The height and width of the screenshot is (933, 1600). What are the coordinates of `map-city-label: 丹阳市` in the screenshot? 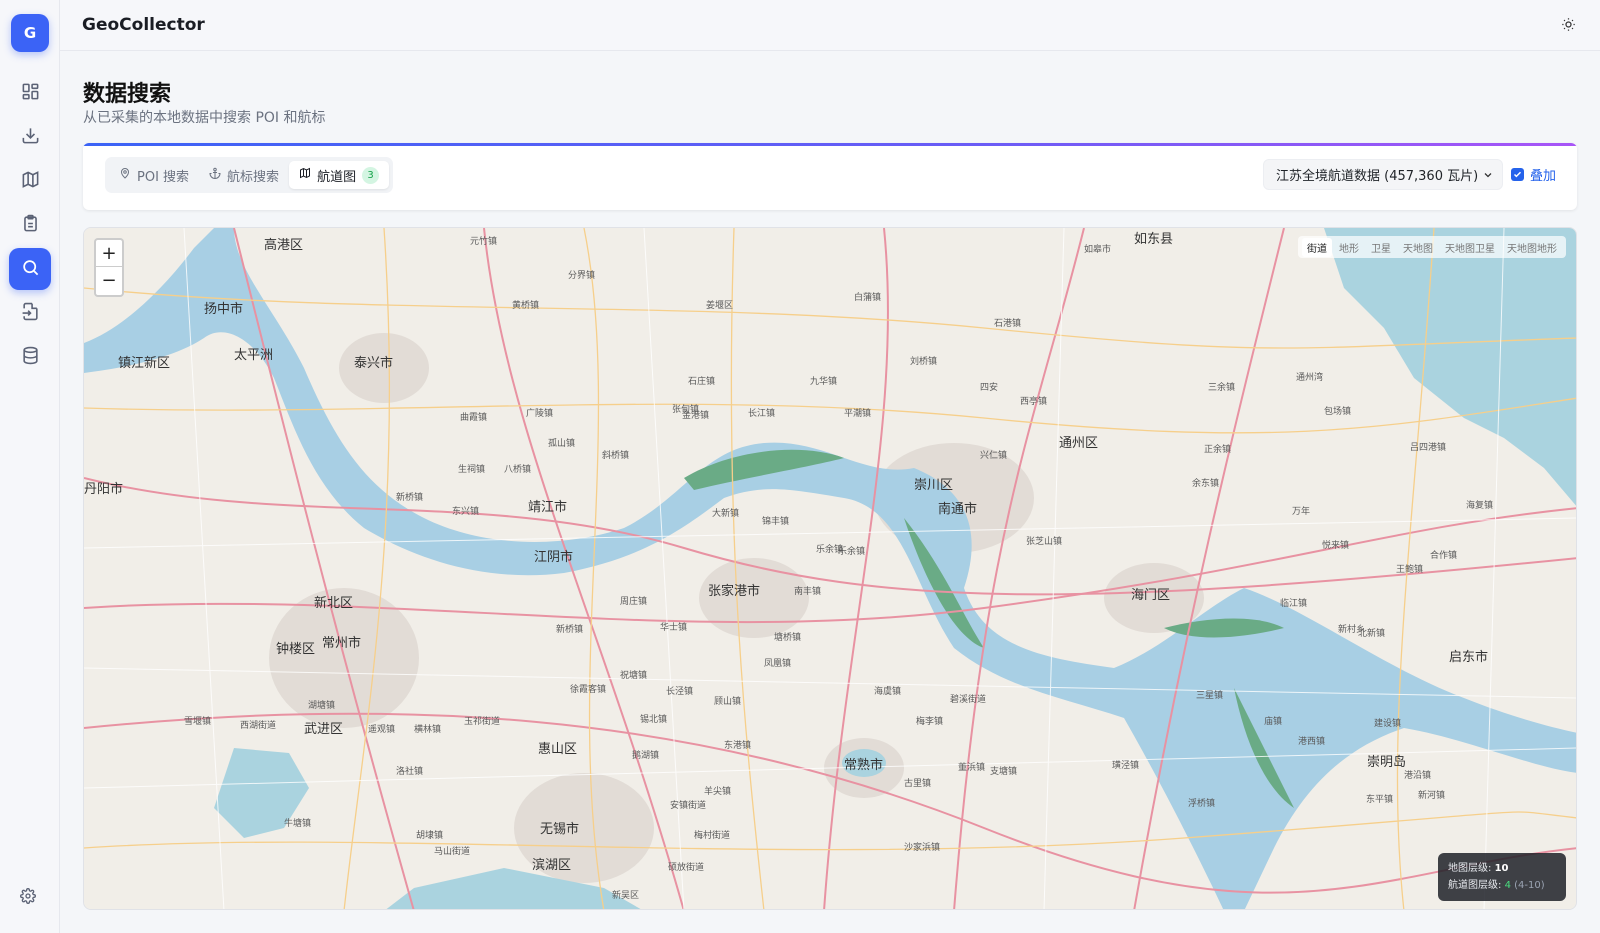 It's located at (104, 489).